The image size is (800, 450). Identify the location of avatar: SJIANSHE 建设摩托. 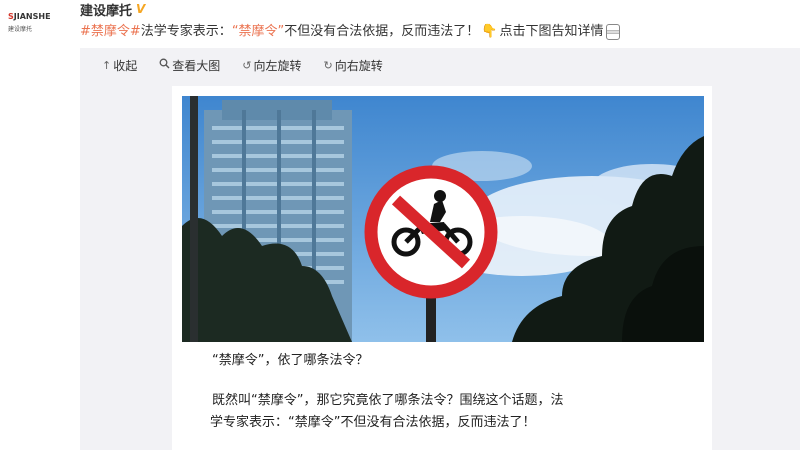
(39, 21).